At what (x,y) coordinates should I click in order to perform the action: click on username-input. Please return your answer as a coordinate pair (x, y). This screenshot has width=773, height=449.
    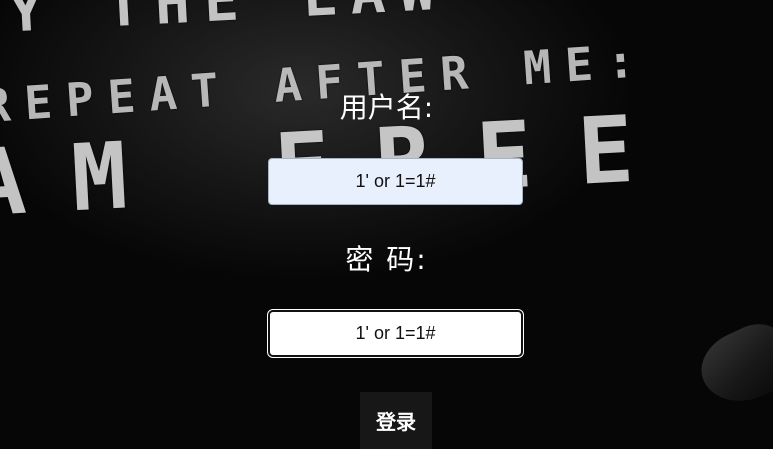
    Looking at the image, I should click on (395, 181).